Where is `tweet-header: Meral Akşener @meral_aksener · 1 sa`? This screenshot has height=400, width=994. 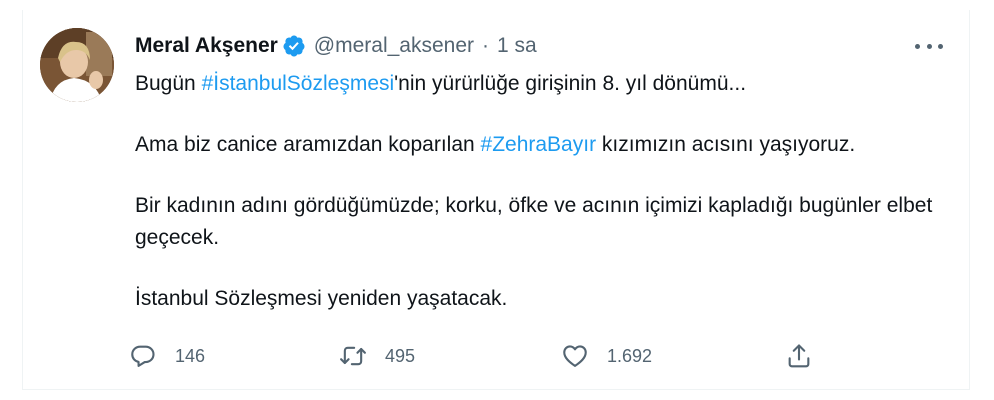
tweet-header: Meral Akşener @meral_aksener · 1 sa is located at coordinates (336, 46).